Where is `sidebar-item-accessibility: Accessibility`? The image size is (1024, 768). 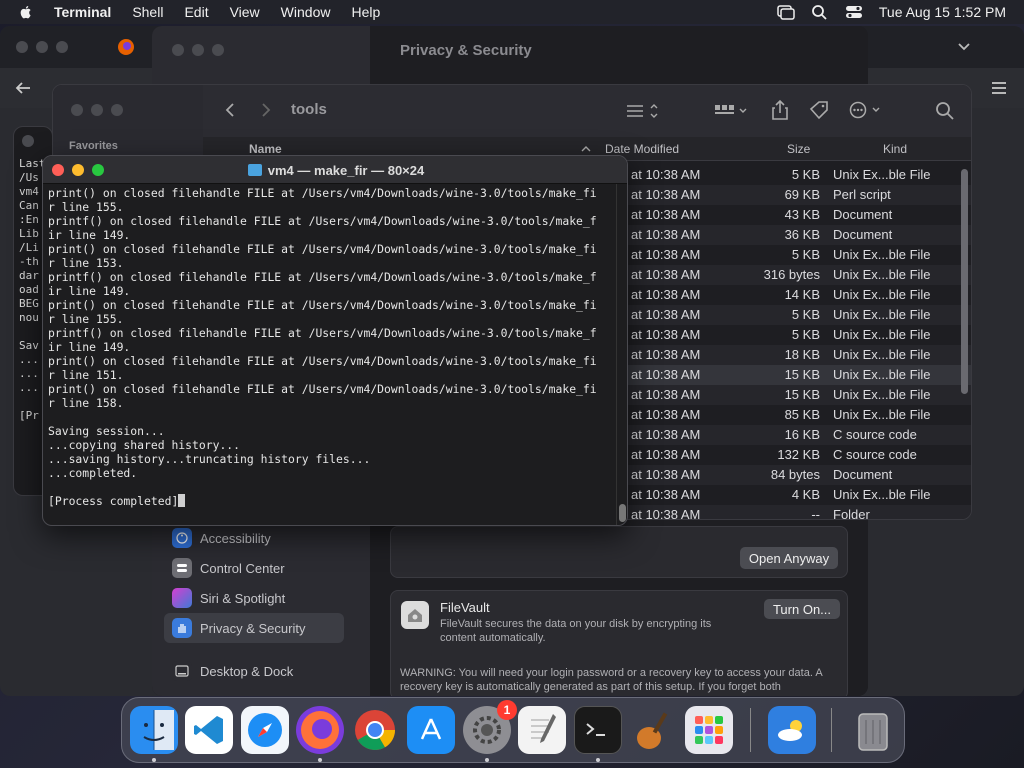
sidebar-item-accessibility: Accessibility is located at coordinates (254, 538).